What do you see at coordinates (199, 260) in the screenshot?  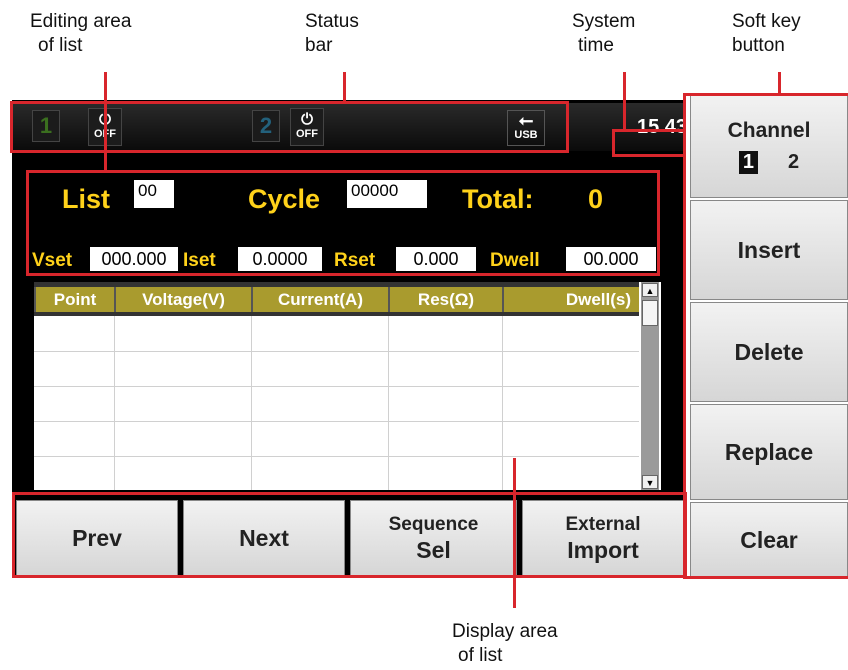 I see `iset-label: Iset` at bounding box center [199, 260].